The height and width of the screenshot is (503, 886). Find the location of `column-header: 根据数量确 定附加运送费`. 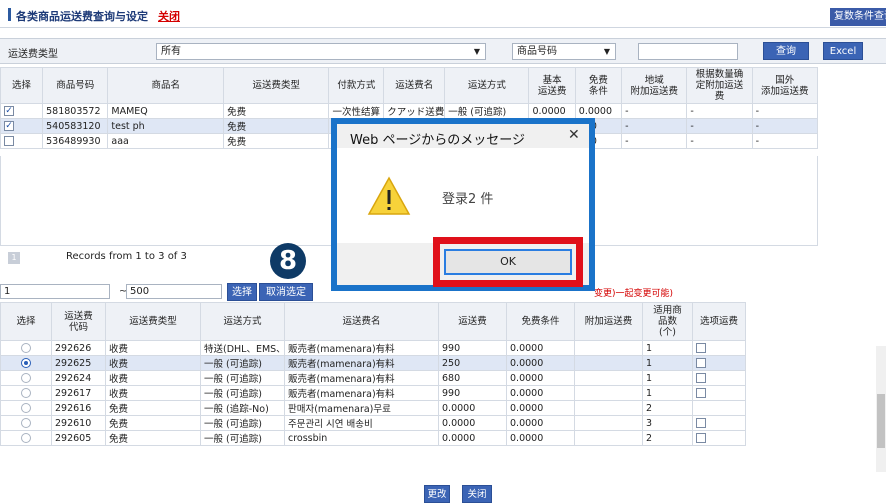

column-header: 根据数量确 定附加运送费 is located at coordinates (719, 85).